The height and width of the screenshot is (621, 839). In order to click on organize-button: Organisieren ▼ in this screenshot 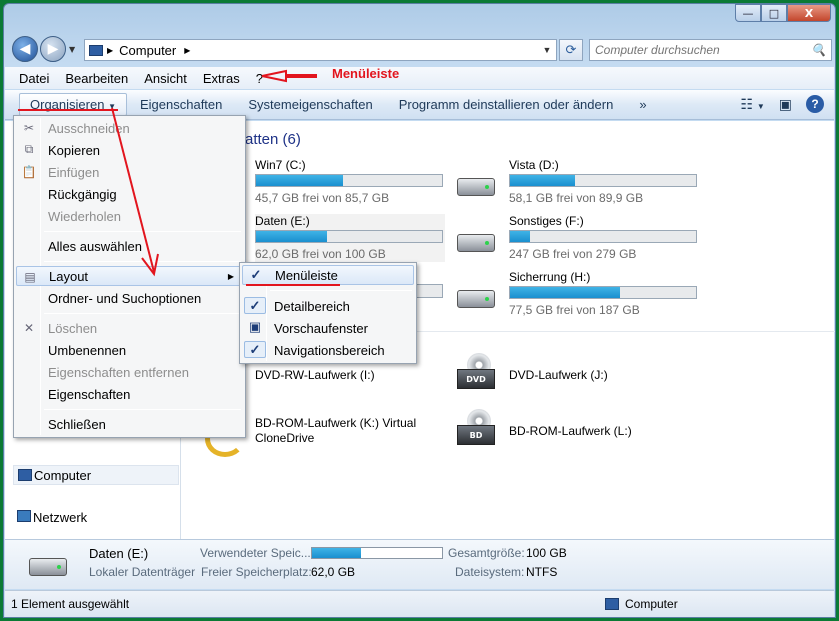, I will do `click(73, 104)`.